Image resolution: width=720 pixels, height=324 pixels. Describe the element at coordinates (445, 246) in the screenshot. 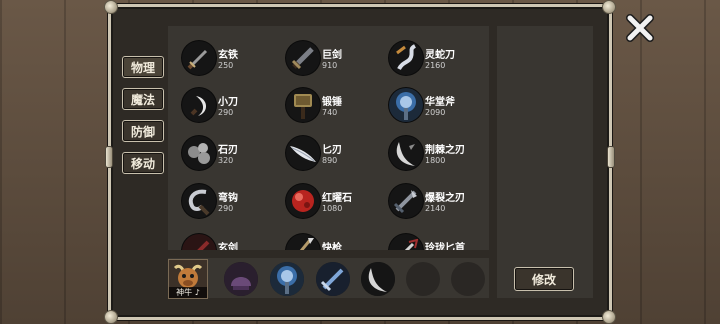

I see `item-name: 玲珑匕首` at that location.